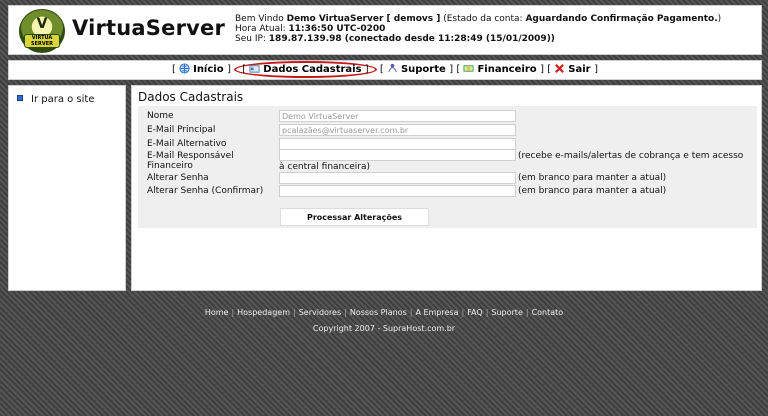 This screenshot has height=416, width=768. Describe the element at coordinates (217, 312) in the screenshot. I see `footer-link-home: Home` at that location.